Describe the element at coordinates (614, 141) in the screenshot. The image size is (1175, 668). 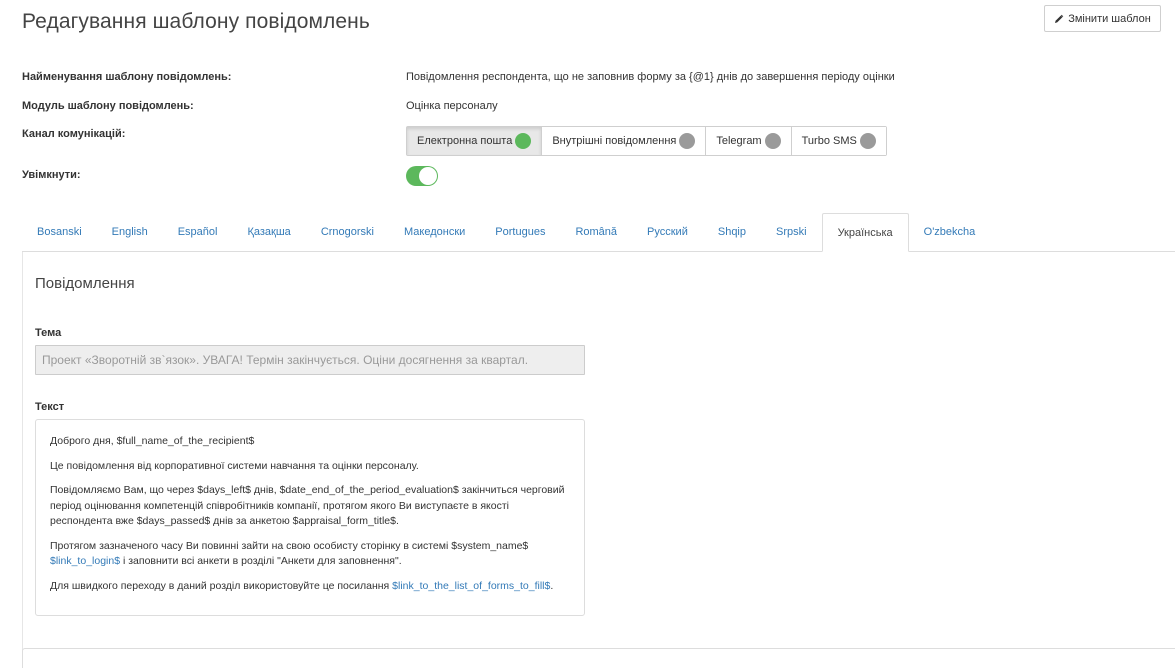
I see `channel-internal-label: Внутрішні повідомлення` at that location.